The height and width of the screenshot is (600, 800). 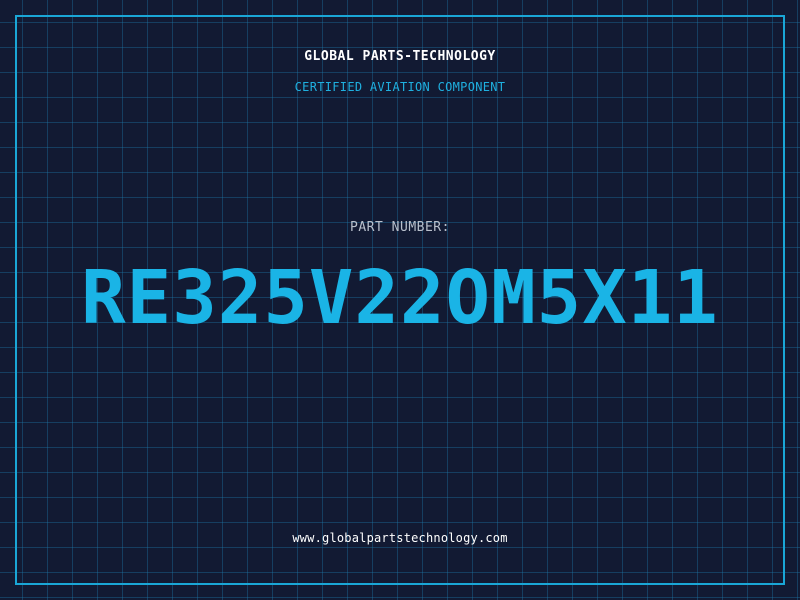 I want to click on part-number-label: PART NUMBER:, so click(x=400, y=227).